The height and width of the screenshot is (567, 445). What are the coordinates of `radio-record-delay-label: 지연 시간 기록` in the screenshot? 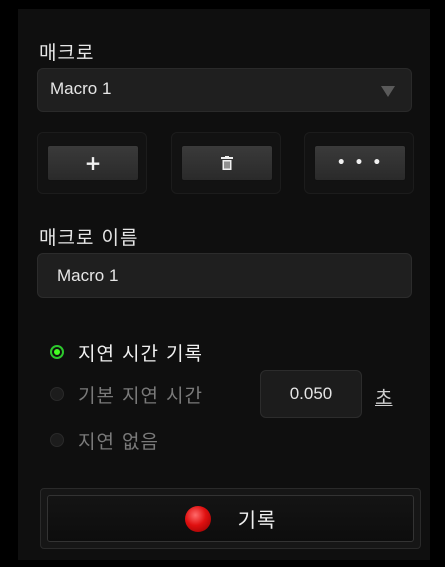 It's located at (140, 353).